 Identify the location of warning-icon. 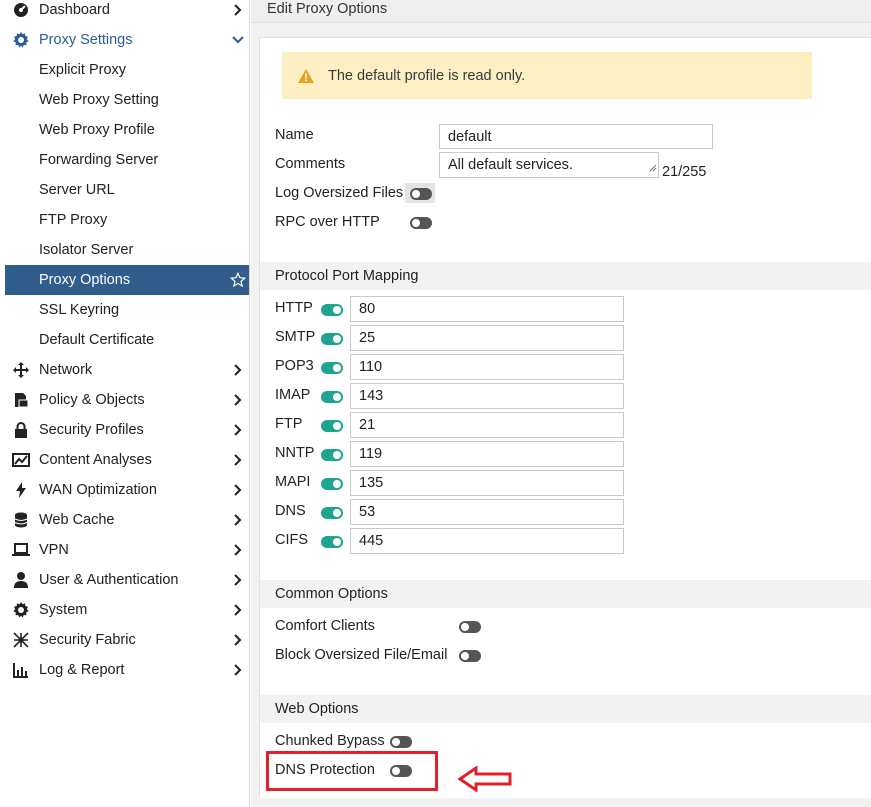
(307, 76).